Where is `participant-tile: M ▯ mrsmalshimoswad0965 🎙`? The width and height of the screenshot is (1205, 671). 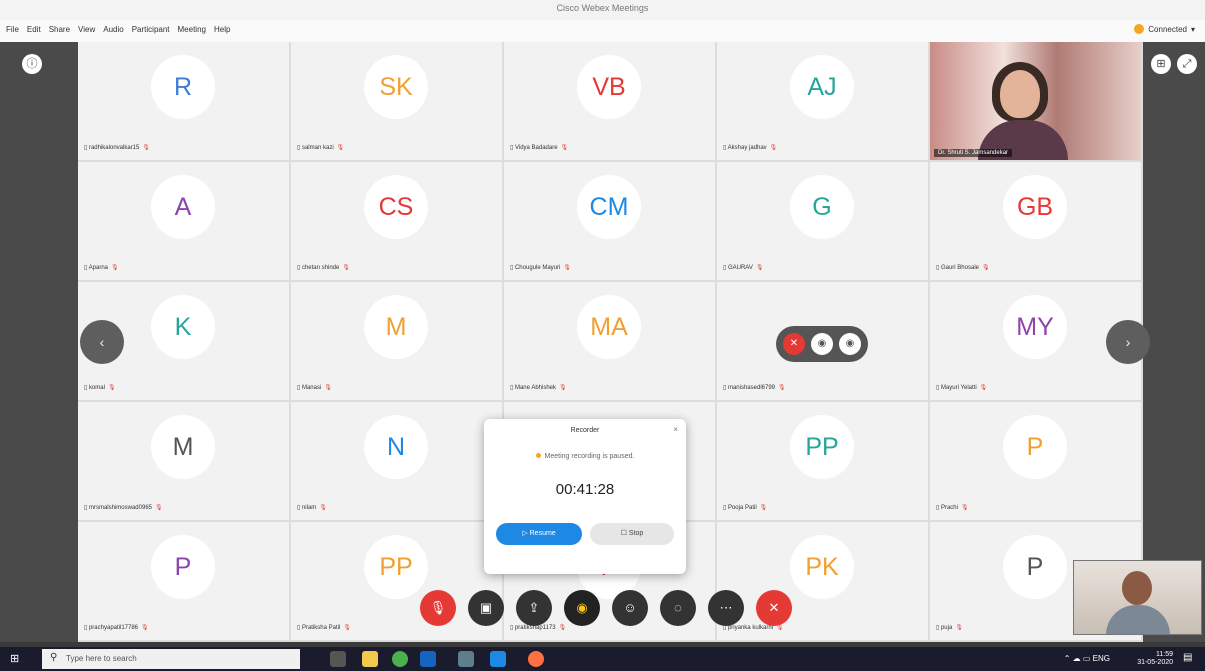
participant-tile: M ▯ mrsmalshimoswad0965 🎙 is located at coordinates (183, 461).